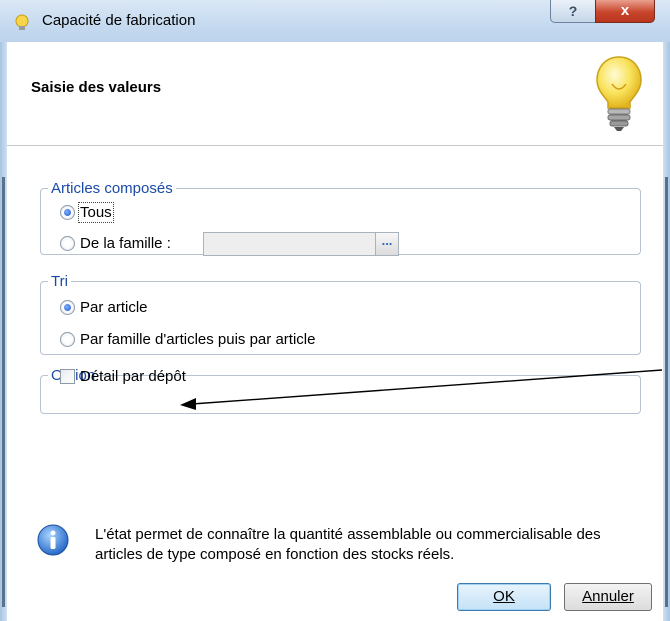 The height and width of the screenshot is (621, 670). I want to click on window-frame-left, so click(3, 331).